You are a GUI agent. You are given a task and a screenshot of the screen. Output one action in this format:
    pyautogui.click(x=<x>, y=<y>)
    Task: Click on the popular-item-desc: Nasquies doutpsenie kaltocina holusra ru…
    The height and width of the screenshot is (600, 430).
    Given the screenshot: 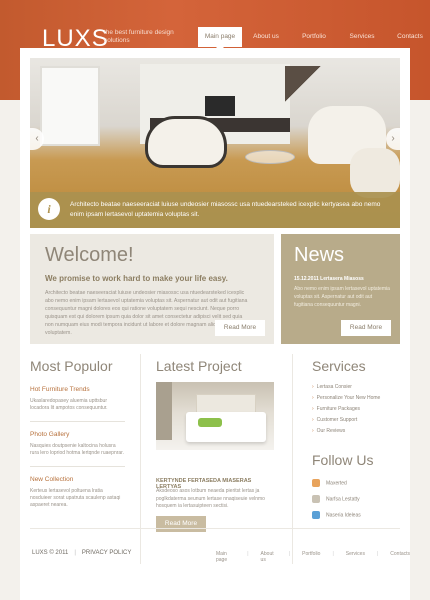 What is the action you would take?
    pyautogui.click(x=77, y=449)
    